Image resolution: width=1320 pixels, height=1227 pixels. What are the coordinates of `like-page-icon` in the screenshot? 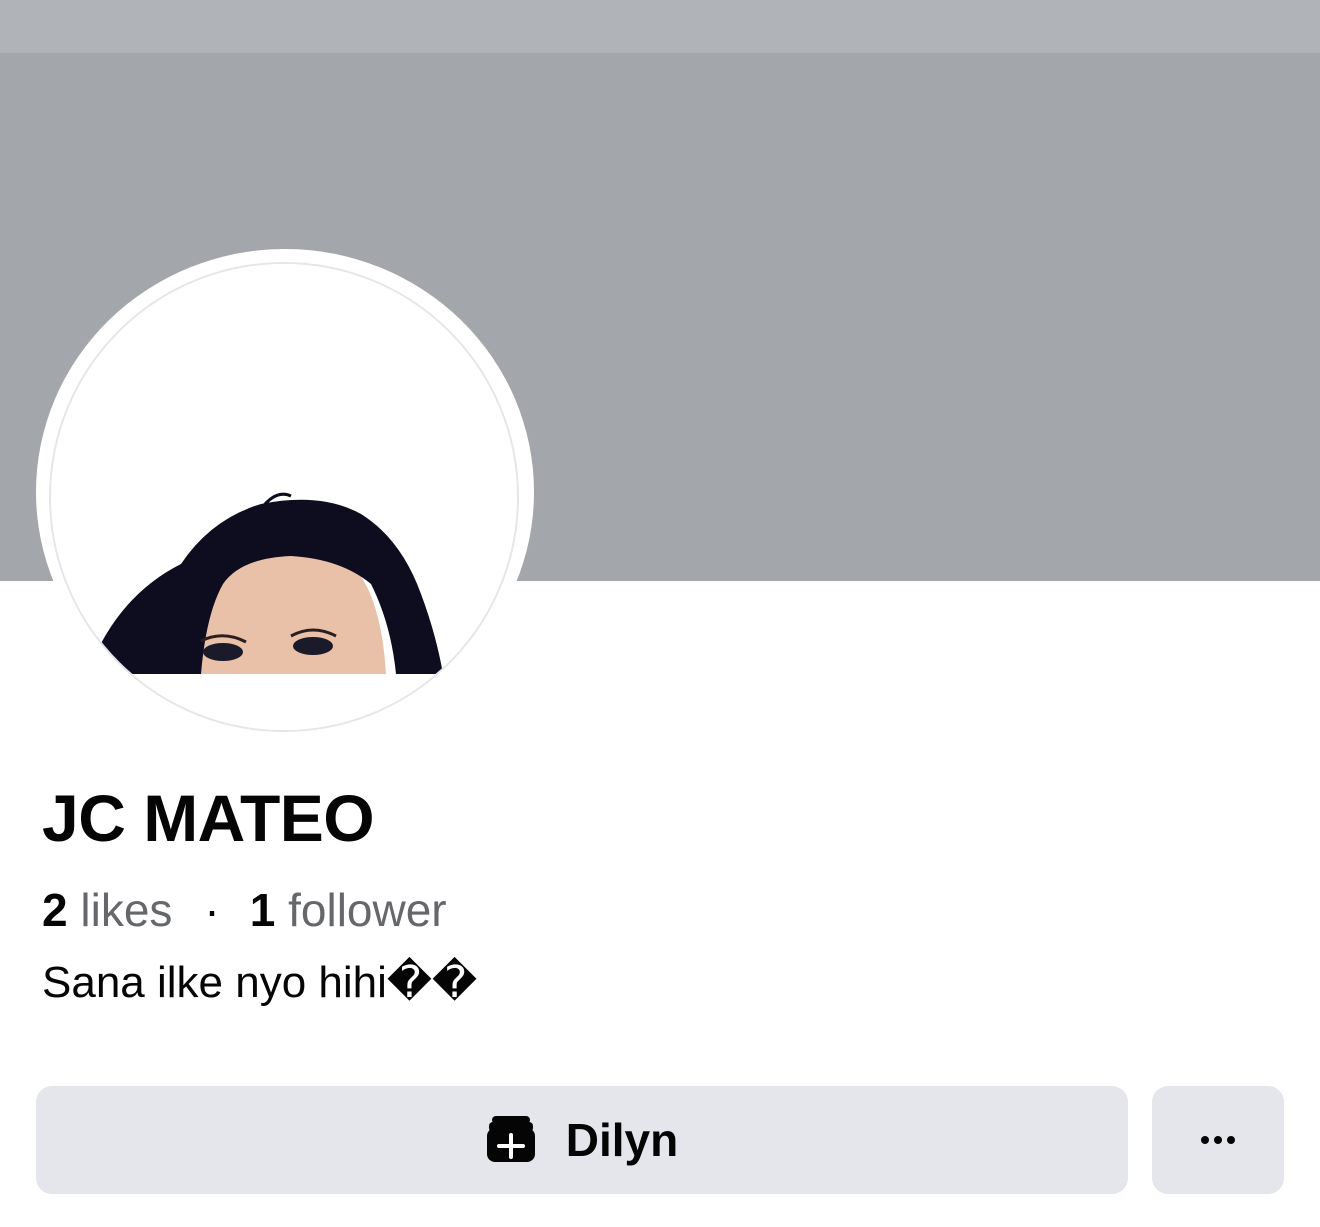 It's located at (511, 1140).